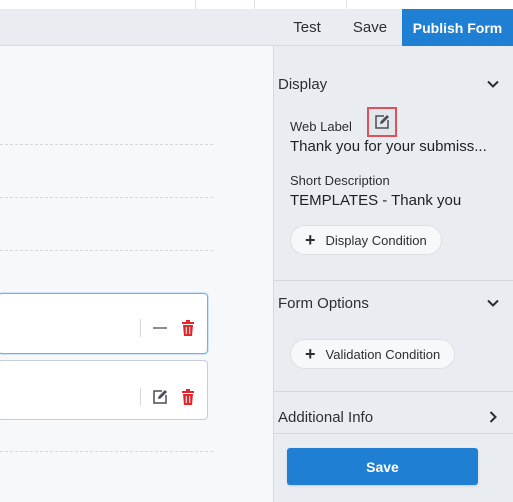  I want to click on validation-condition-button: + Validation Condition, so click(373, 354).